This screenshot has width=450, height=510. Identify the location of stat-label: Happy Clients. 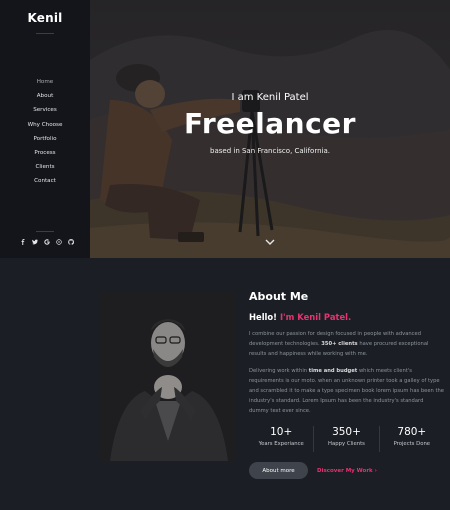
(346, 444).